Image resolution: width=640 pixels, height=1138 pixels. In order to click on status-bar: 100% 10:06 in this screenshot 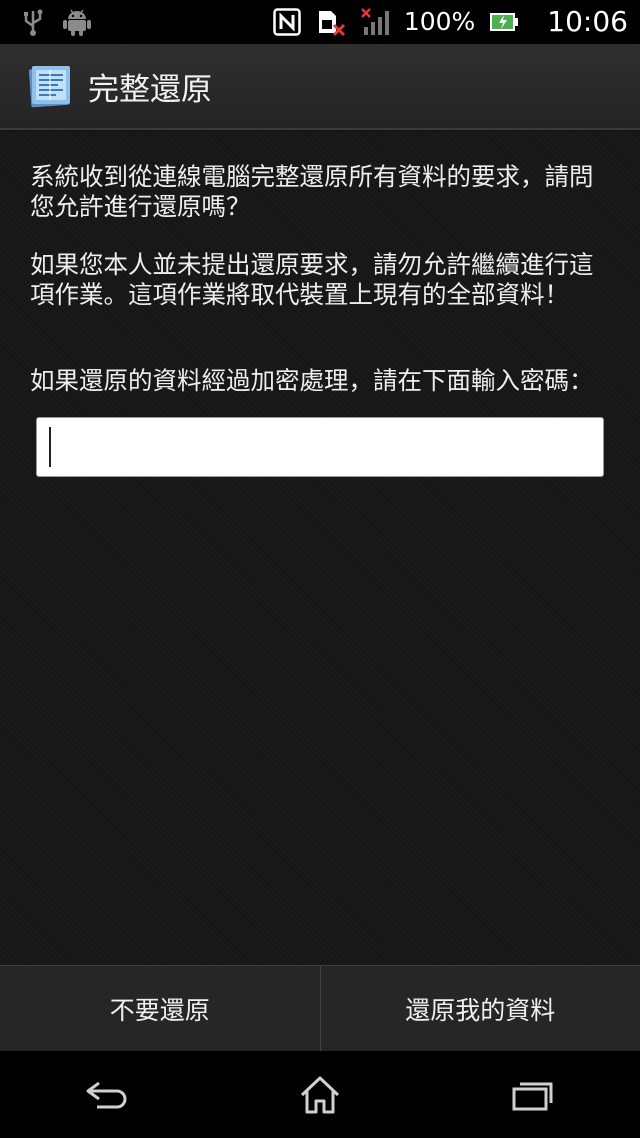, I will do `click(320, 22)`.